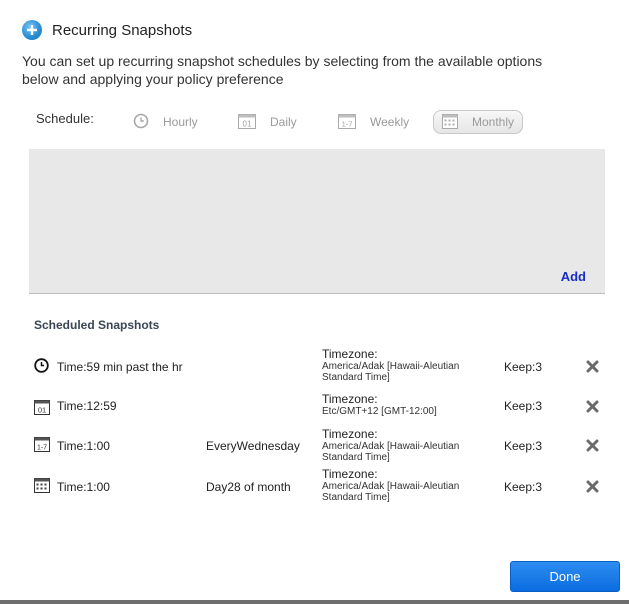 This screenshot has width=629, height=604. What do you see at coordinates (65, 118) in the screenshot?
I see `schedule-label: Schedule:` at bounding box center [65, 118].